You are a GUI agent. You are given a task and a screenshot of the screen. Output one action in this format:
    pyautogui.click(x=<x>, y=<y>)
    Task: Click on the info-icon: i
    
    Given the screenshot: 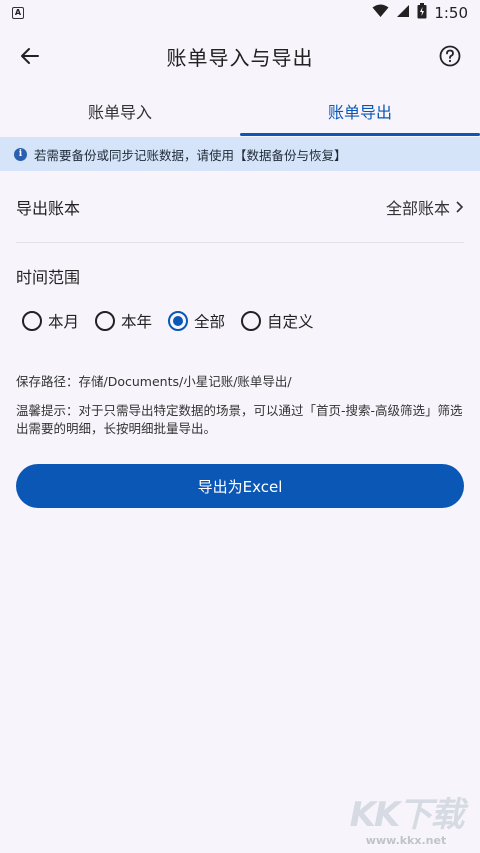 What is the action you would take?
    pyautogui.click(x=20, y=154)
    